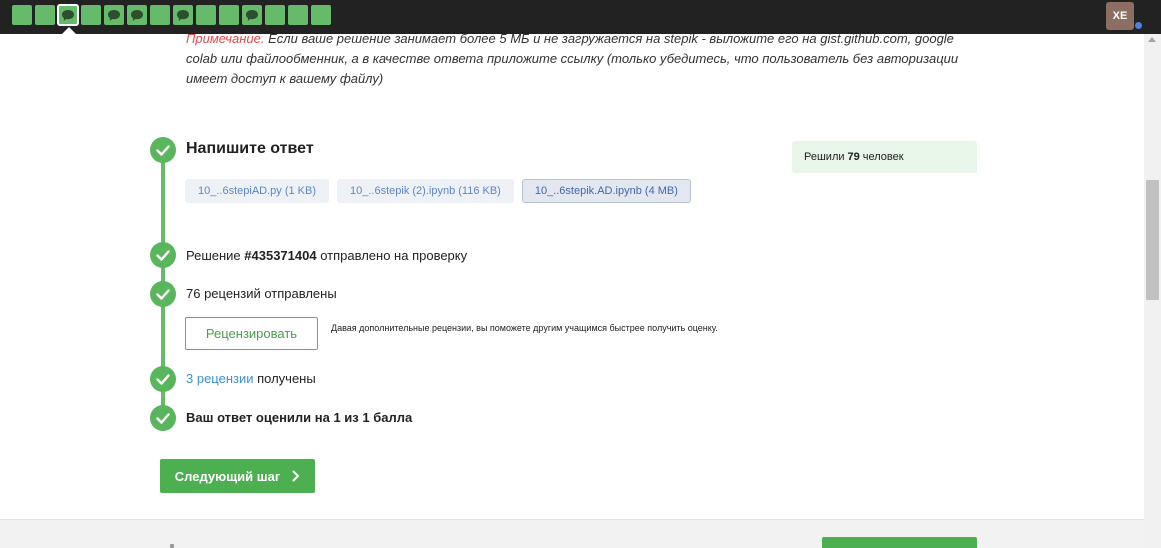 The width and height of the screenshot is (1161, 548). What do you see at coordinates (69, 31) in the screenshot?
I see `current-step-caret` at bounding box center [69, 31].